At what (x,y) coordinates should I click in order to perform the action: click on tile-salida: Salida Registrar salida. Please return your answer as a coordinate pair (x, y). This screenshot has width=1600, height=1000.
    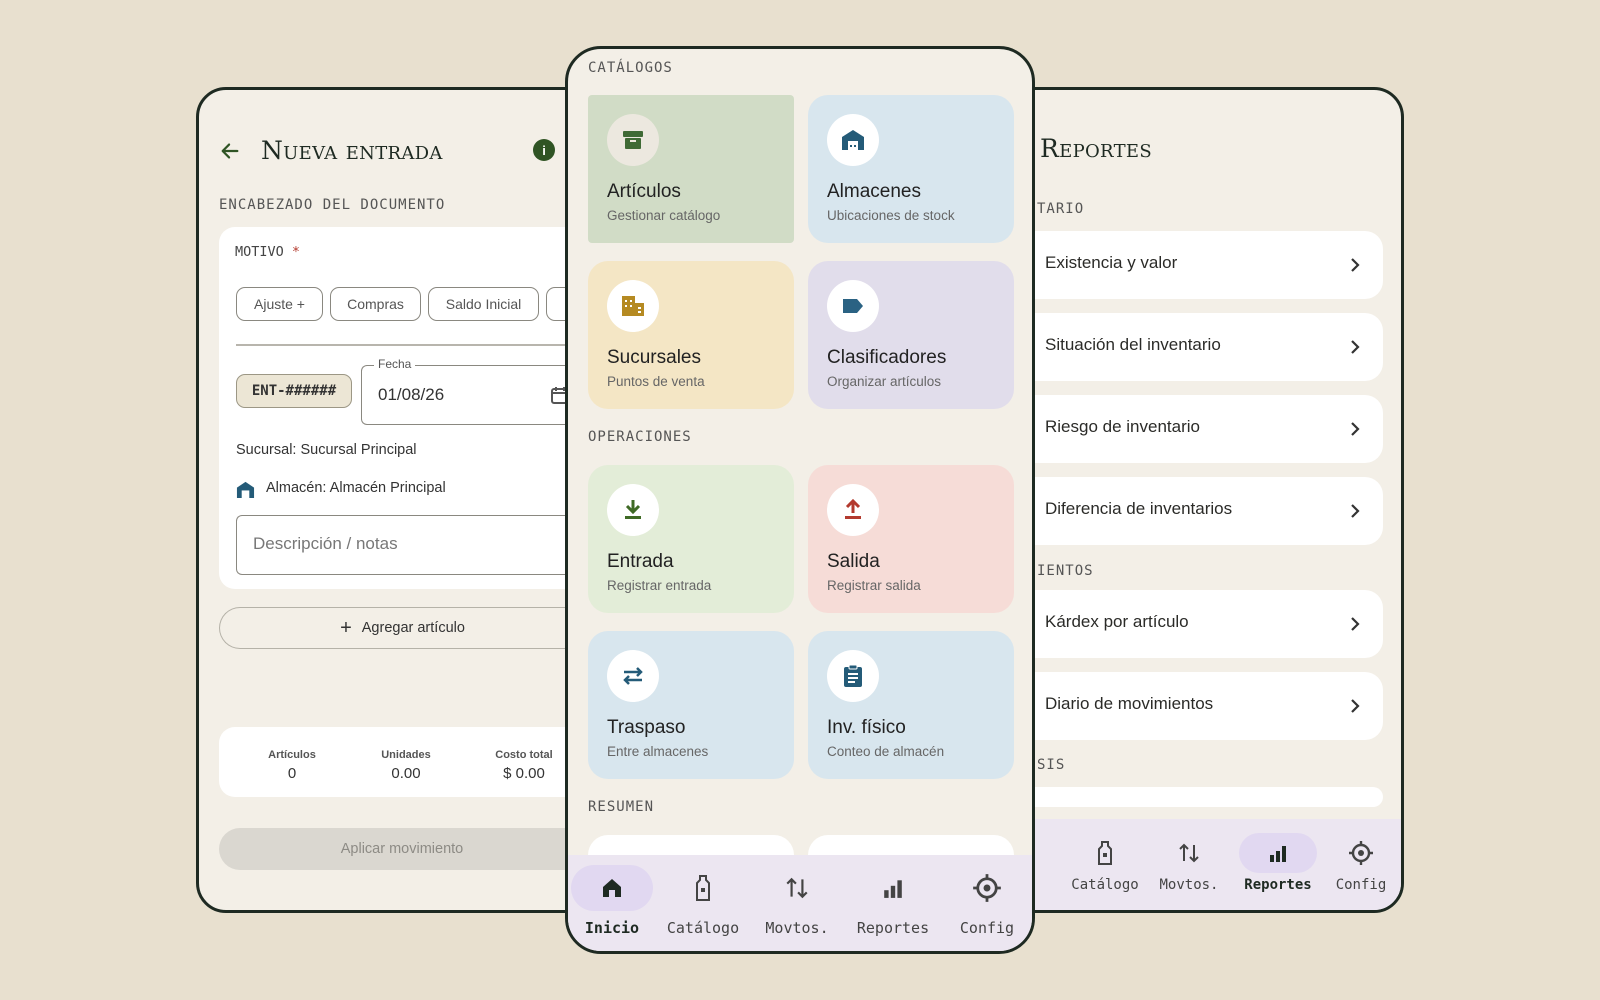
    Looking at the image, I should click on (911, 539).